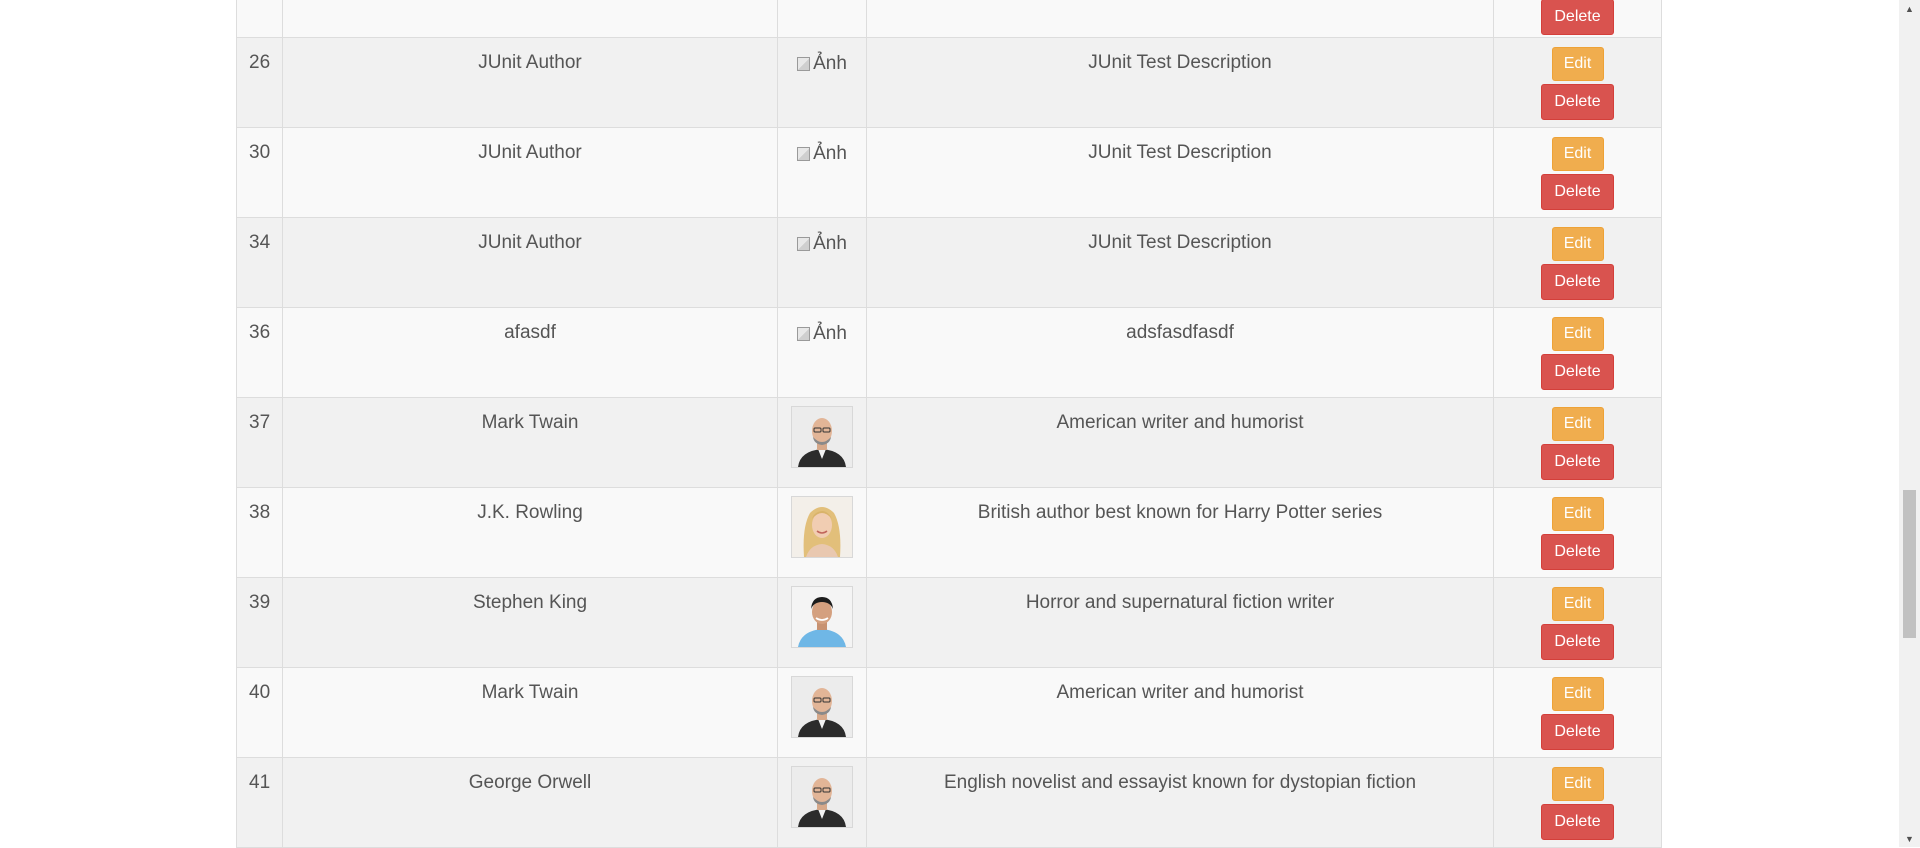  What do you see at coordinates (530, 622) in the screenshot?
I see `name-cell: Stephen King` at bounding box center [530, 622].